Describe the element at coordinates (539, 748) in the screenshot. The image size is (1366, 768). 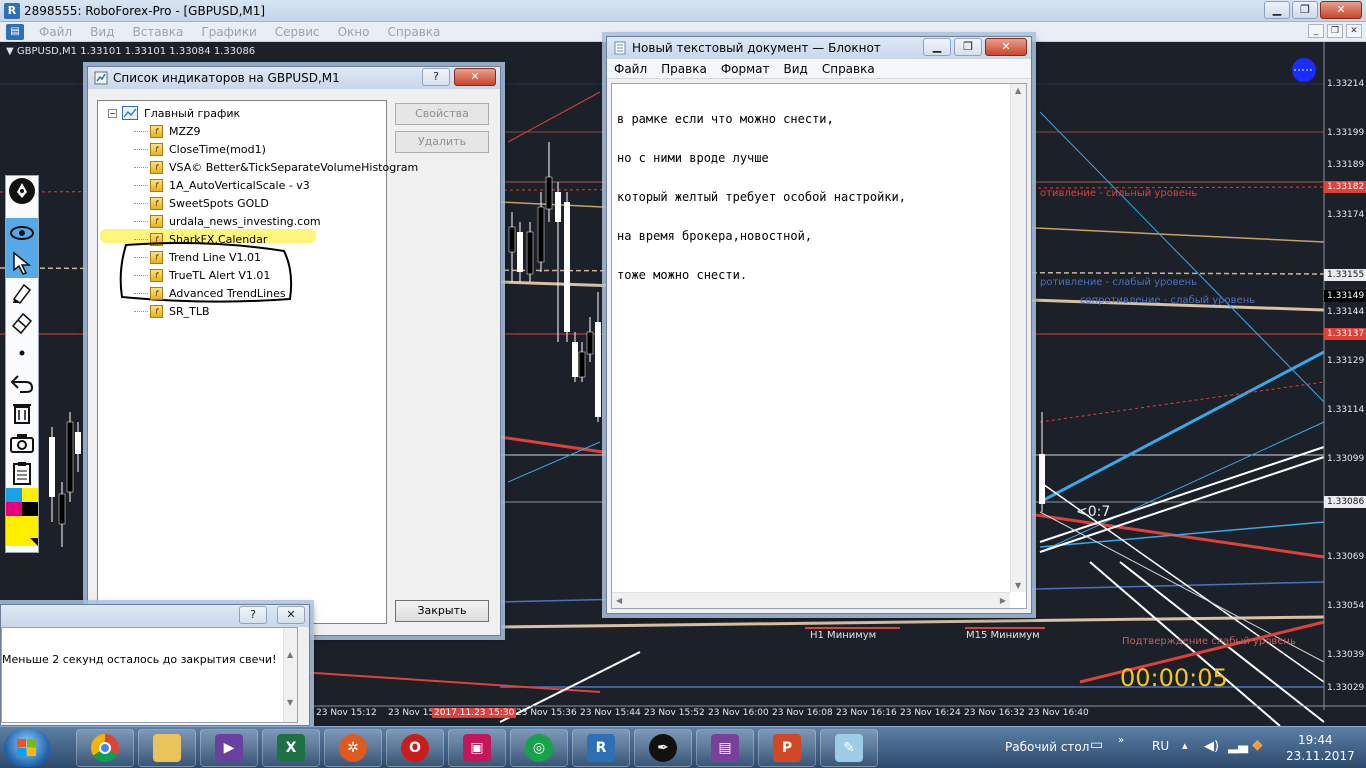
I see `app-green-taskbar-button: ◎` at that location.